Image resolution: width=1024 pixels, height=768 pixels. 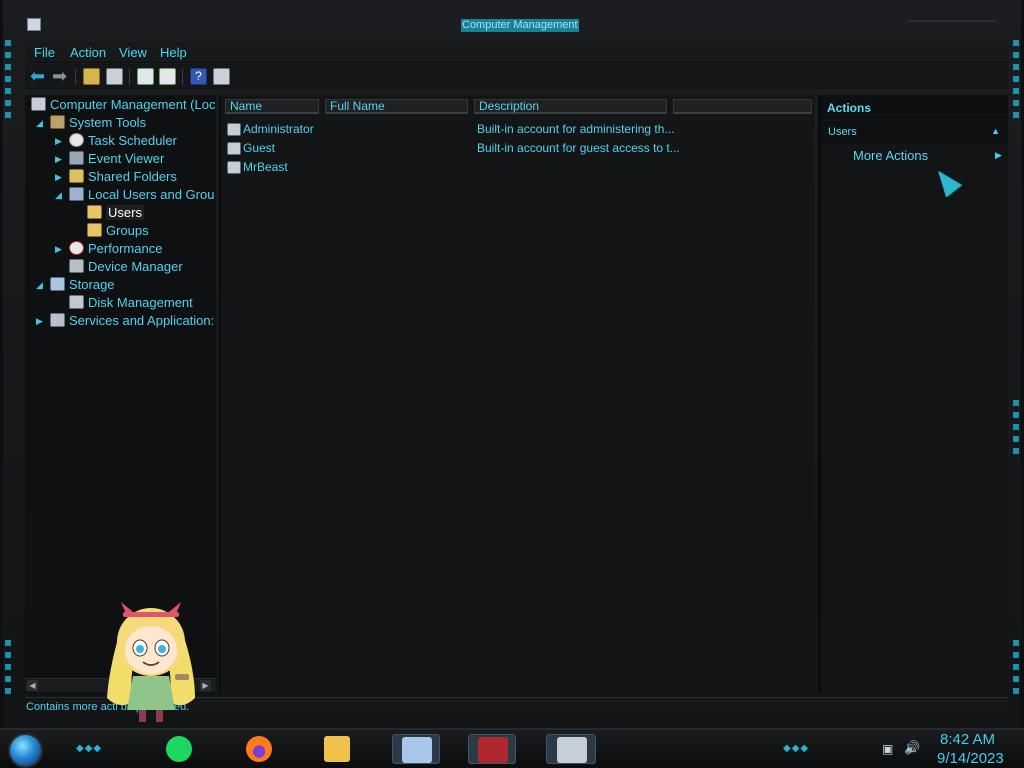 I want to click on tree-item-shared-folders: ▶ Shared Folders, so click(x=116, y=177).